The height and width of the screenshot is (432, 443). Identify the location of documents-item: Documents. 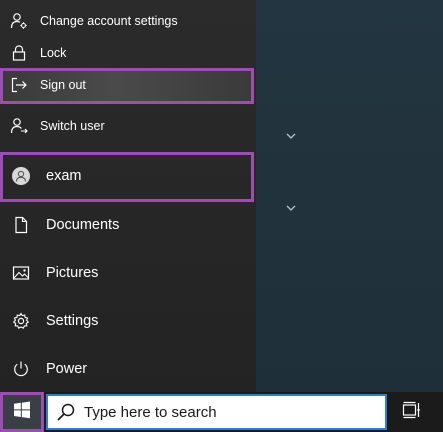
(128, 225).